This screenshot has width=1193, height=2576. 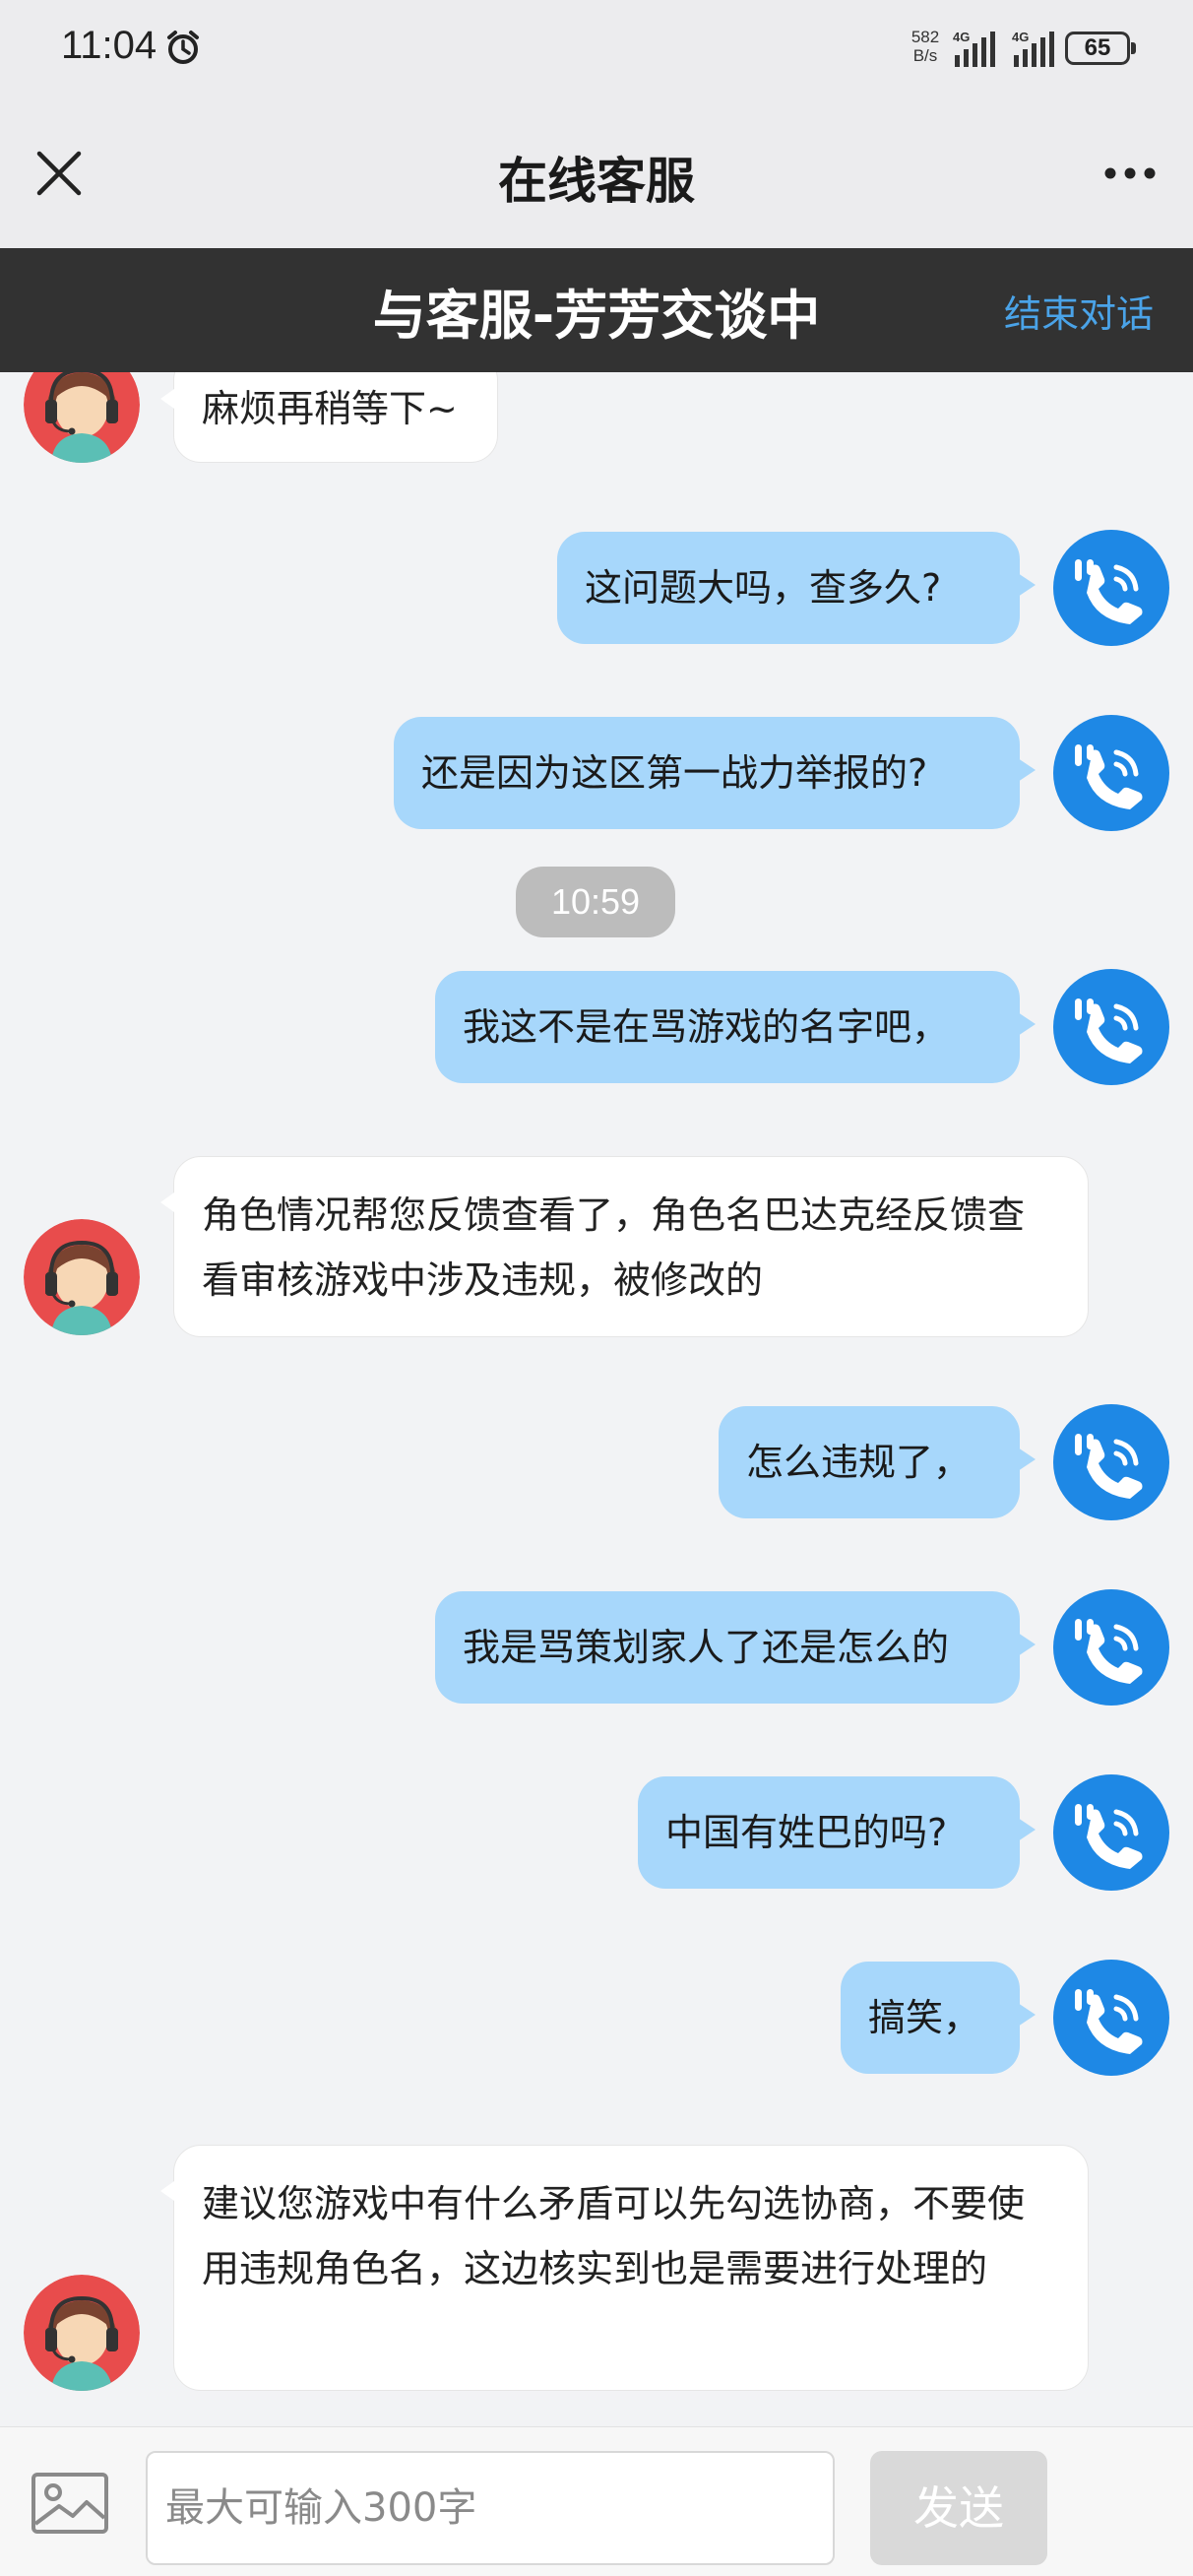 What do you see at coordinates (1130, 173) in the screenshot?
I see `more-options-icon` at bounding box center [1130, 173].